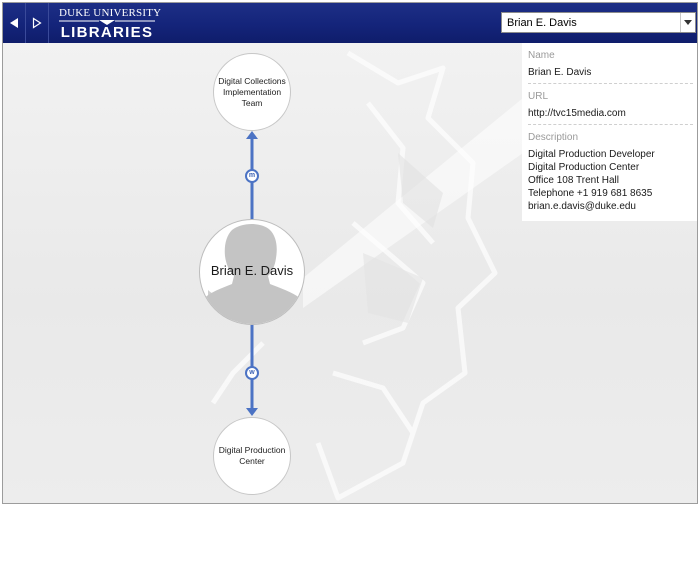 The image size is (700, 571). What do you see at coordinates (590, 193) in the screenshot?
I see `description-line: Telephone +1 919 681 8635` at bounding box center [590, 193].